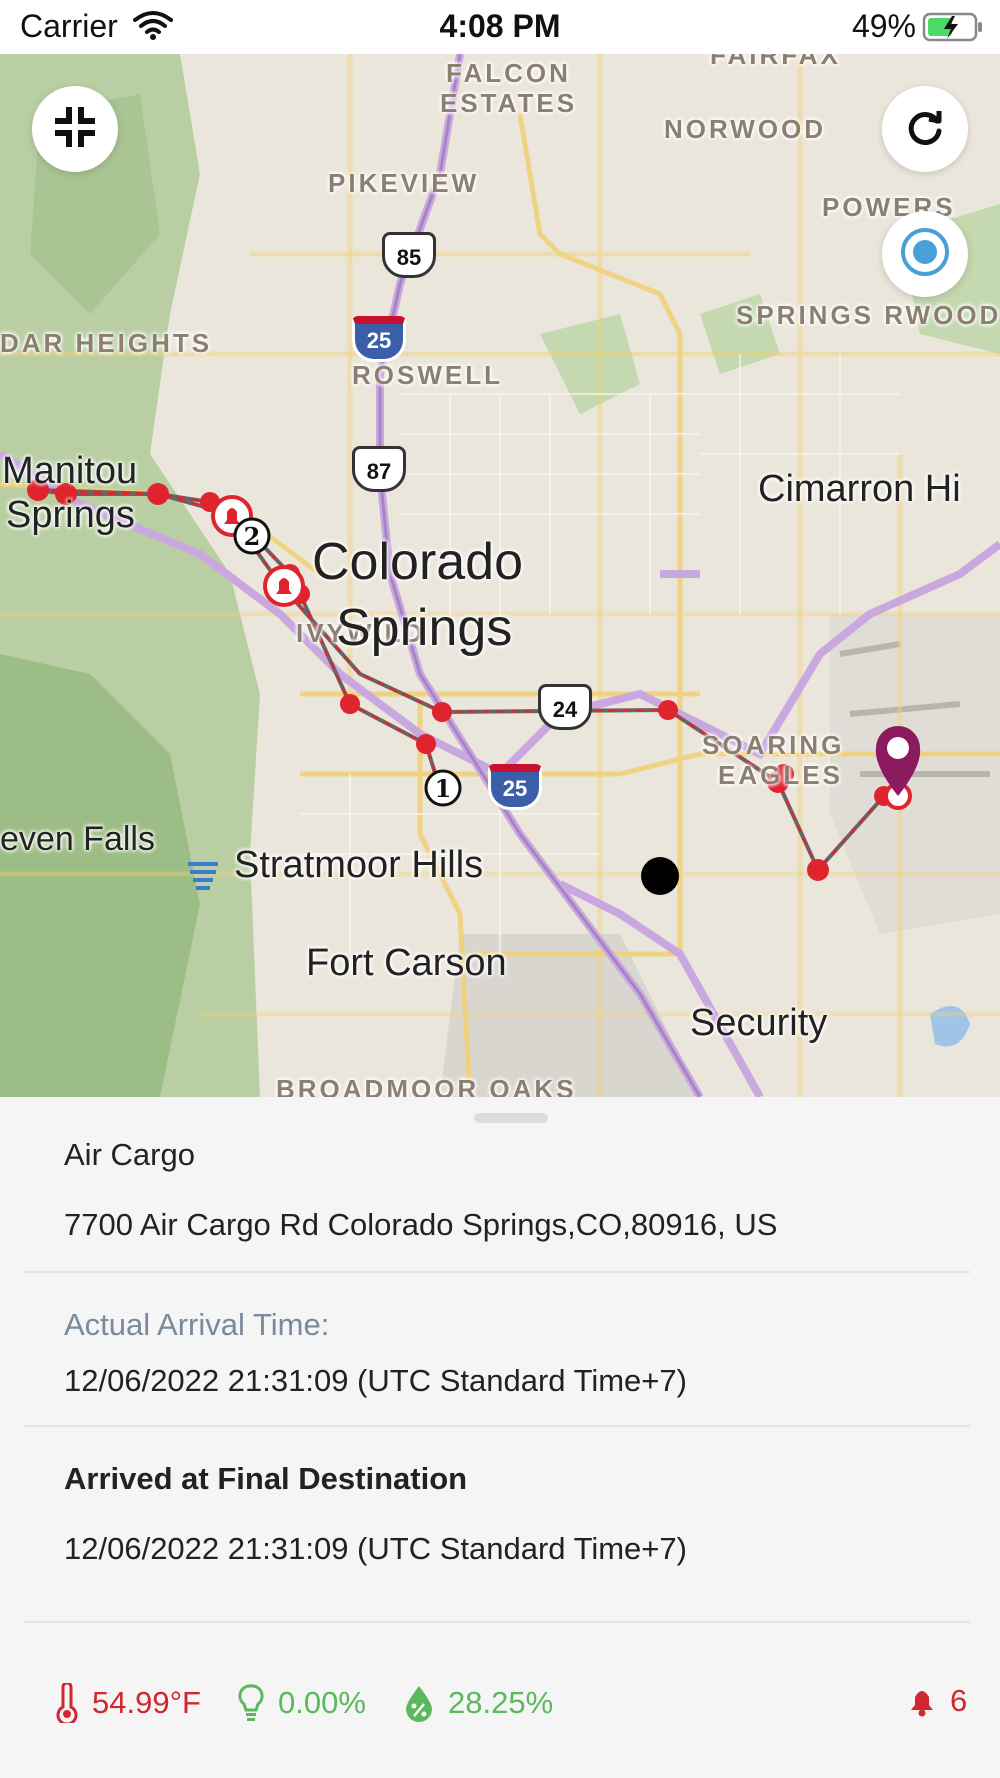 The width and height of the screenshot is (1000, 1778). I want to click on location-target-icon, so click(925, 254).